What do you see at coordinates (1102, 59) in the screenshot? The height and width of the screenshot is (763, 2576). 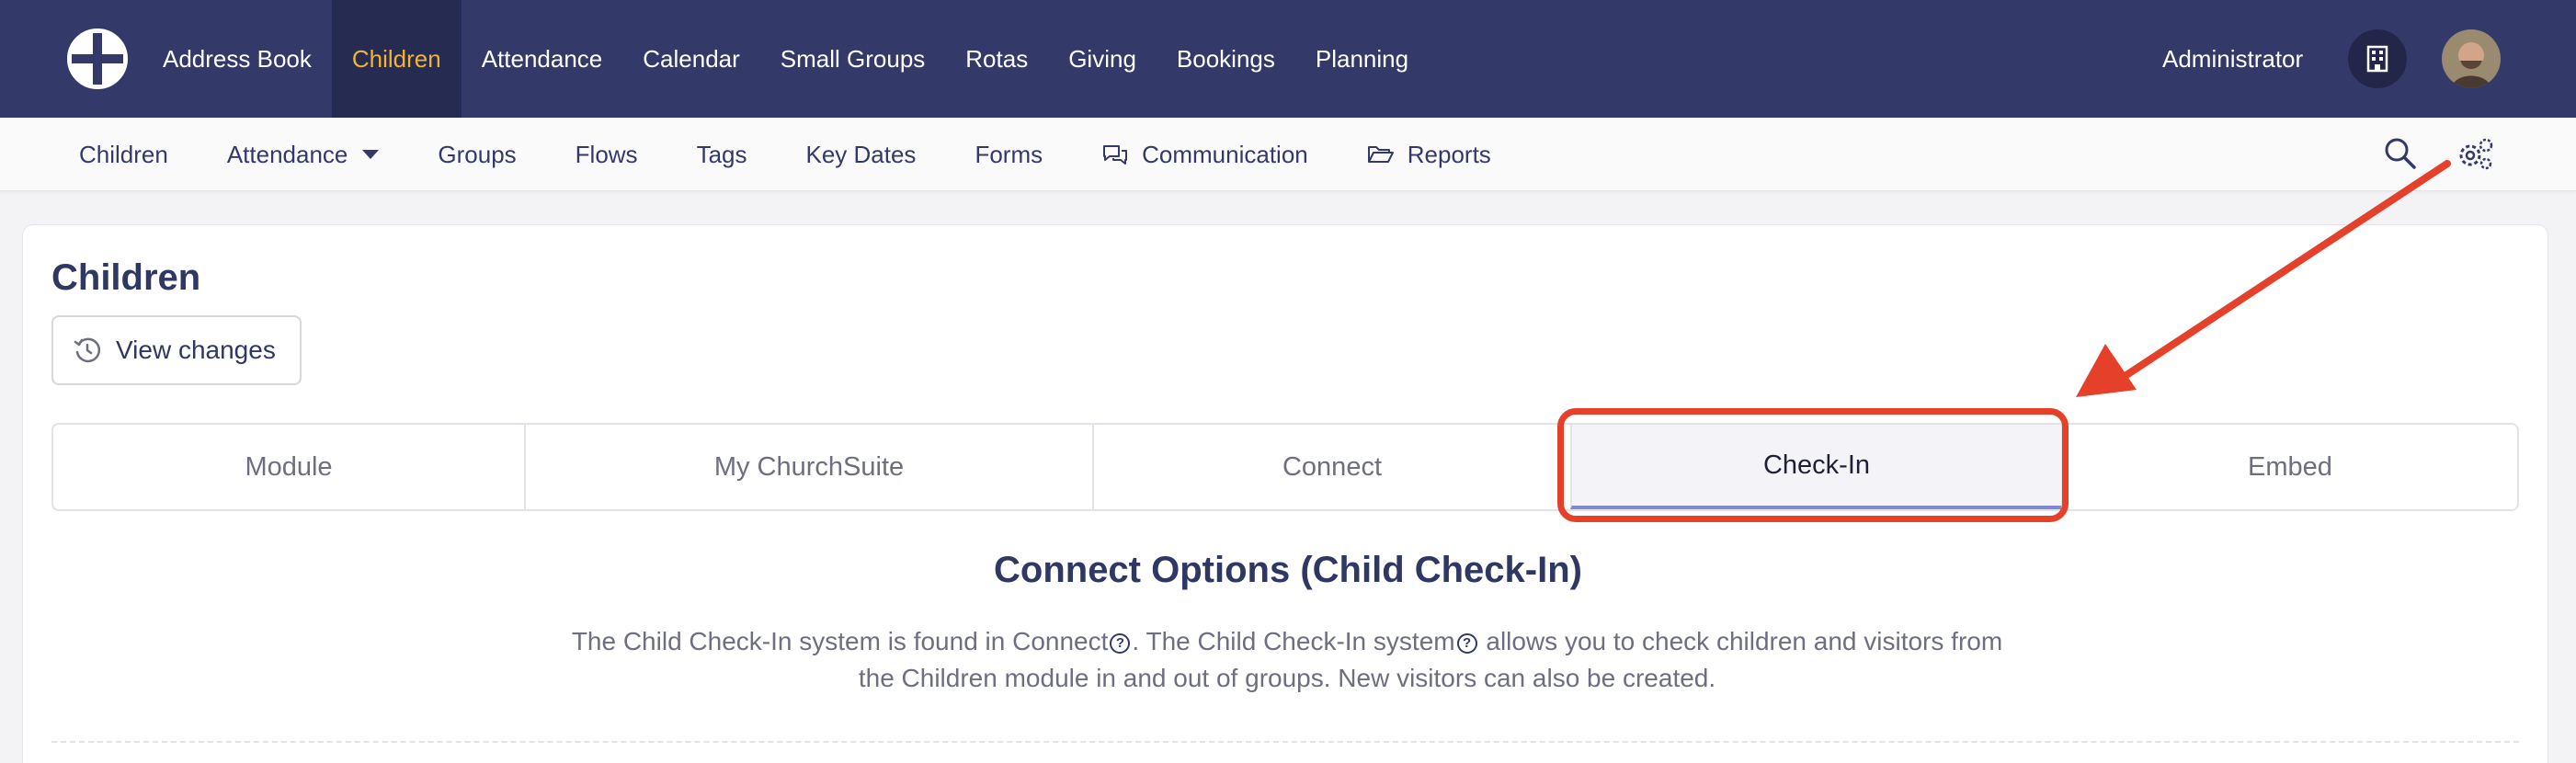 I see `nav-giving: Giving` at bounding box center [1102, 59].